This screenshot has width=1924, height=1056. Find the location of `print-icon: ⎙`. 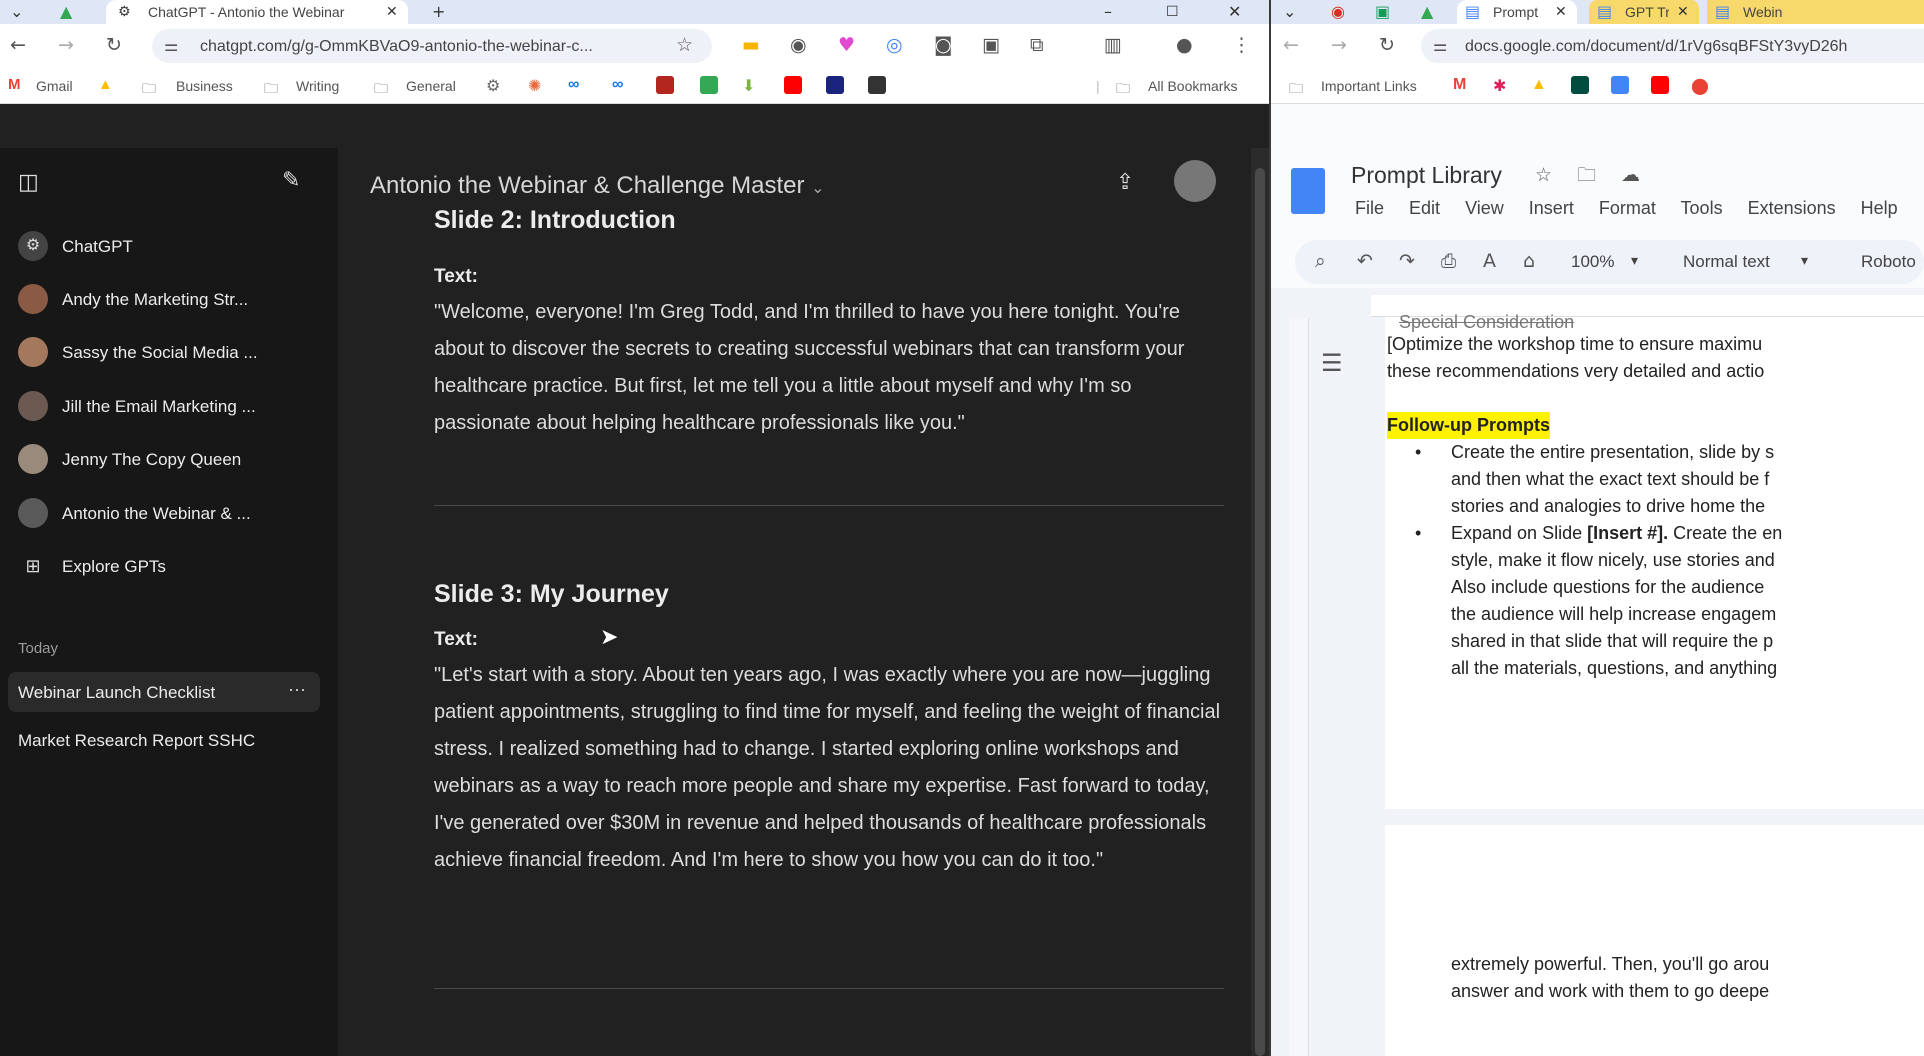

print-icon: ⎙ is located at coordinates (1448, 261).